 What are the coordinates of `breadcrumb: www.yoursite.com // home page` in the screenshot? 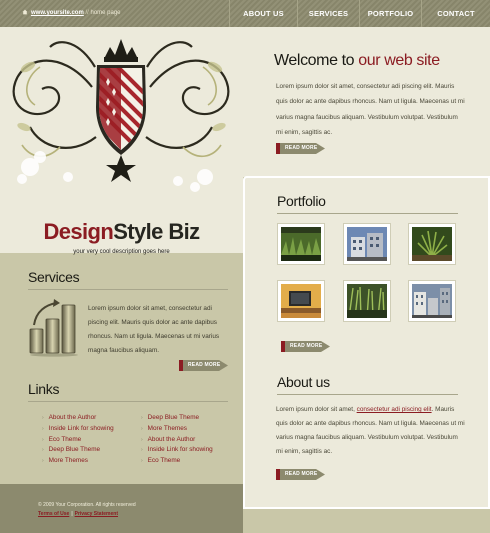 It's located at (71, 12).